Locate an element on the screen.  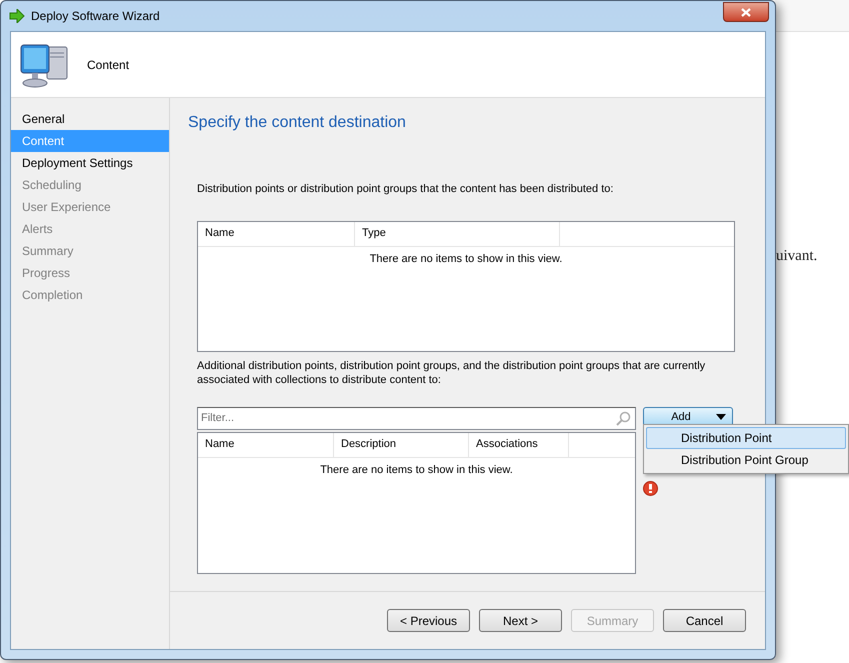
window-title: Deploy Software Wizard is located at coordinates (96, 16).